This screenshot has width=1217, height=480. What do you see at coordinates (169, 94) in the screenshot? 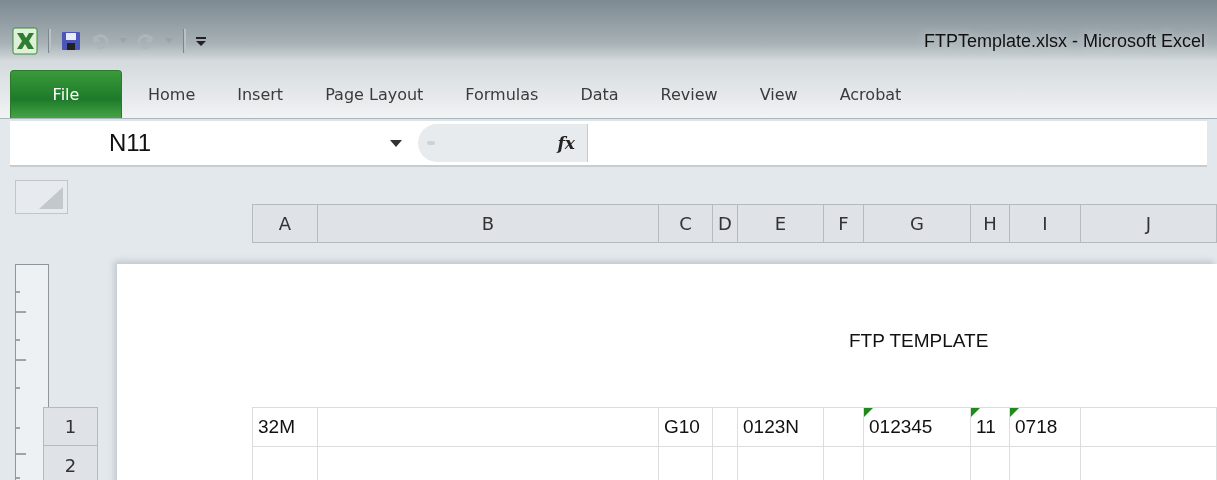
I see `ribbon-tab: Home` at bounding box center [169, 94].